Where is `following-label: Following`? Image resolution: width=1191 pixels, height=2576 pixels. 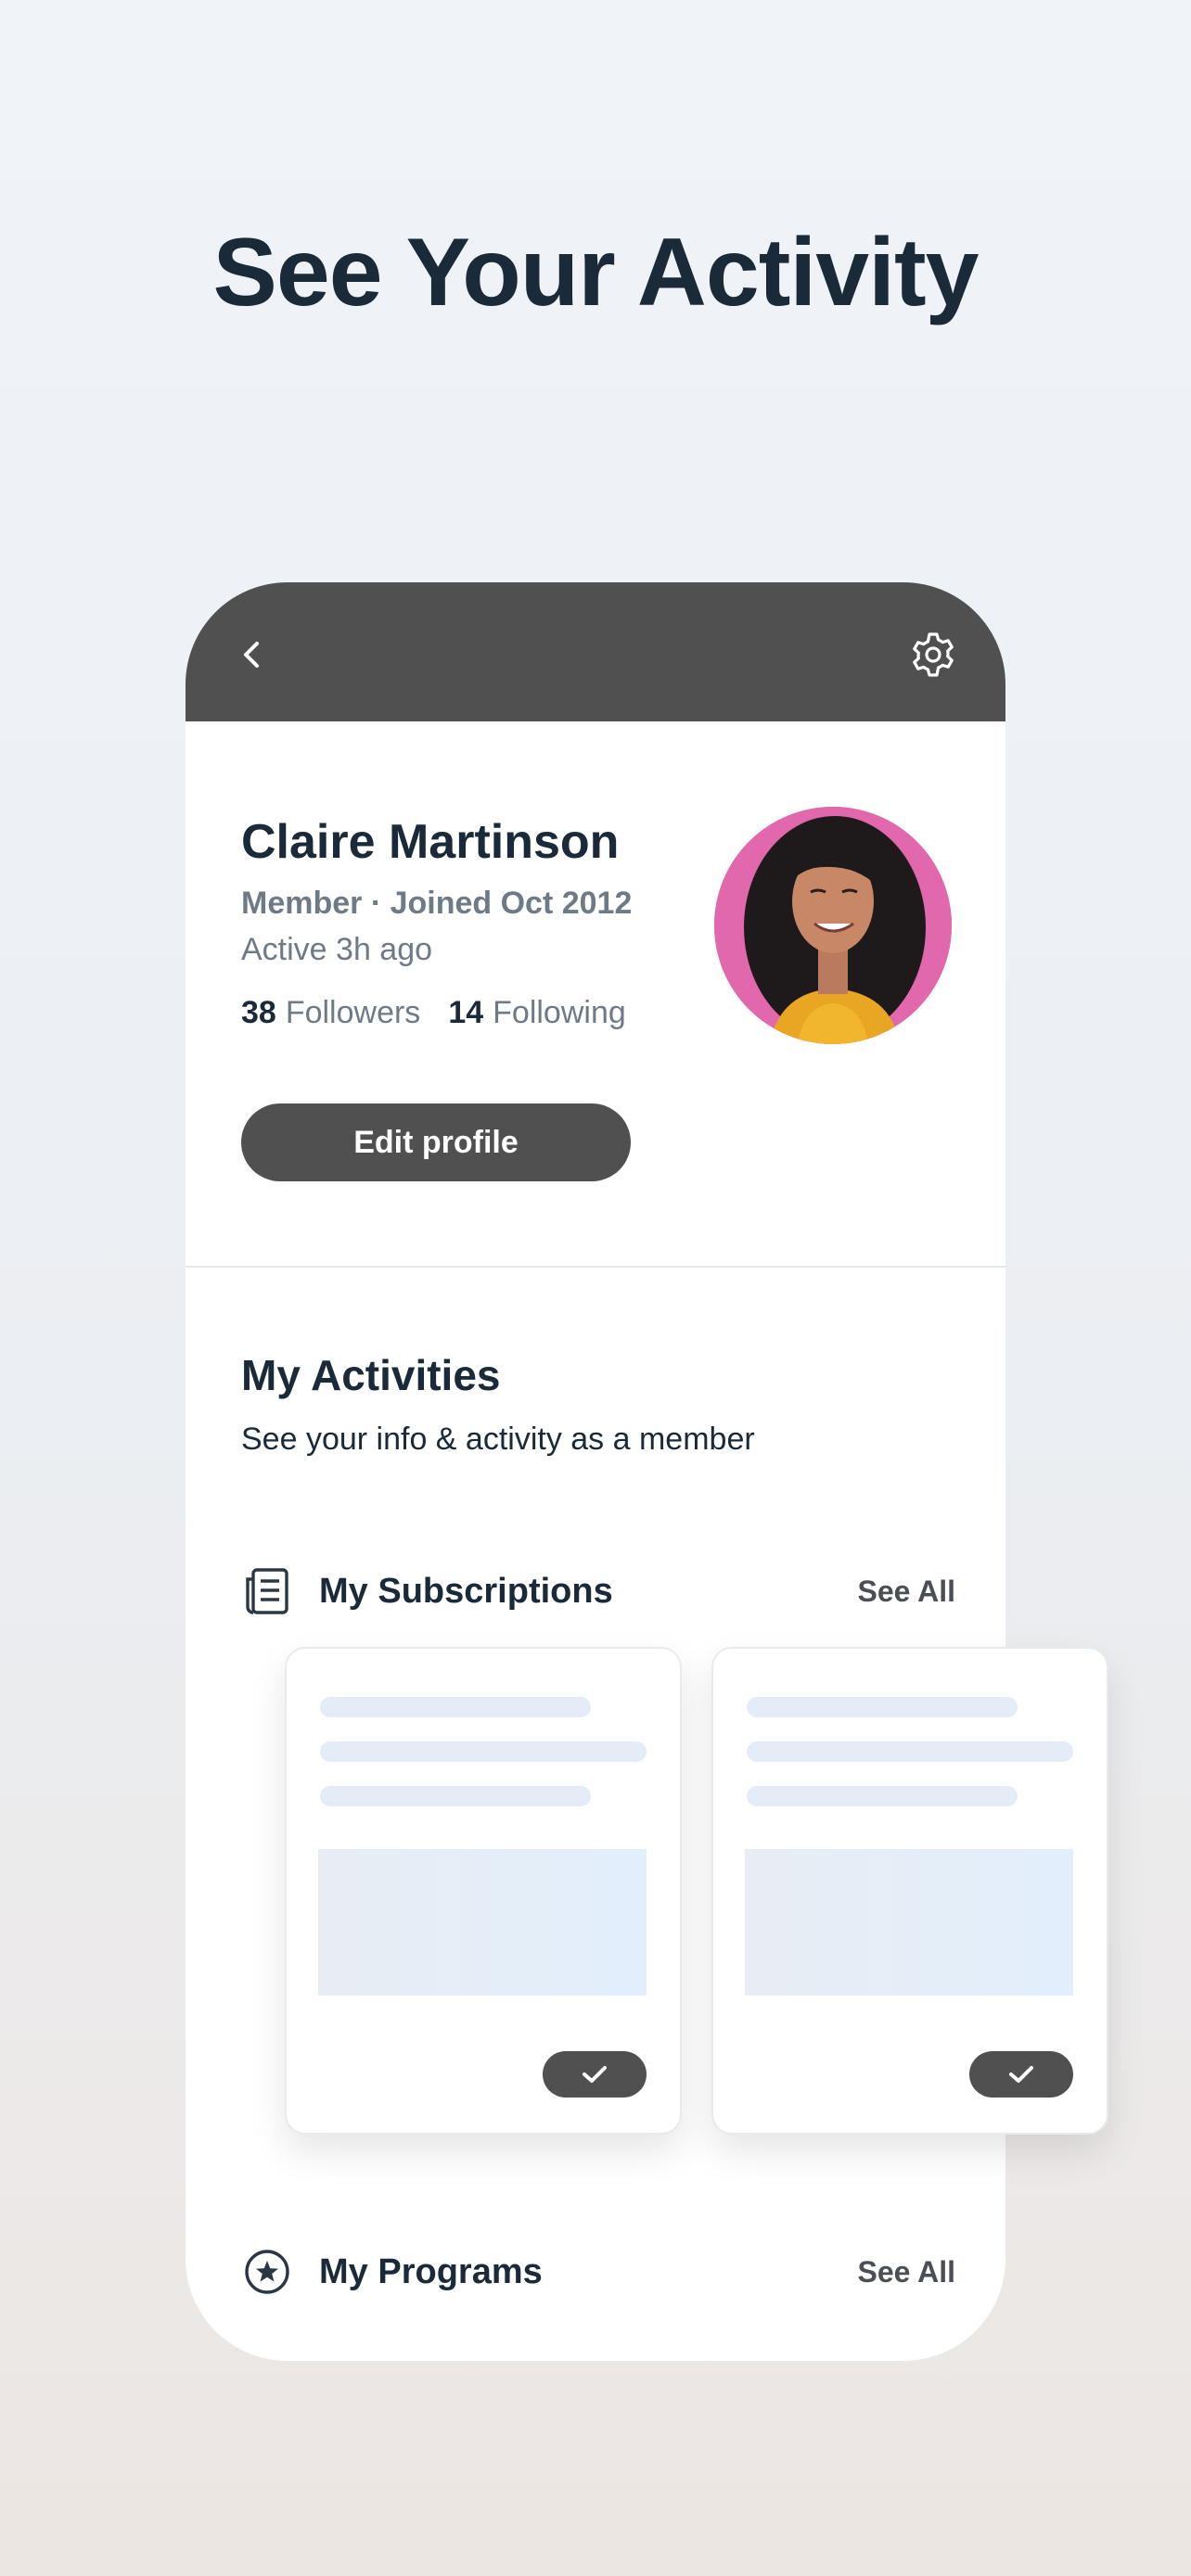 following-label: Following is located at coordinates (559, 1012).